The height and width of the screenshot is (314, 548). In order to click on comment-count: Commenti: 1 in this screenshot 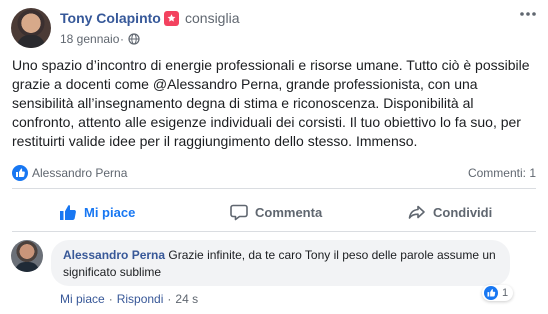, I will do `click(502, 173)`.